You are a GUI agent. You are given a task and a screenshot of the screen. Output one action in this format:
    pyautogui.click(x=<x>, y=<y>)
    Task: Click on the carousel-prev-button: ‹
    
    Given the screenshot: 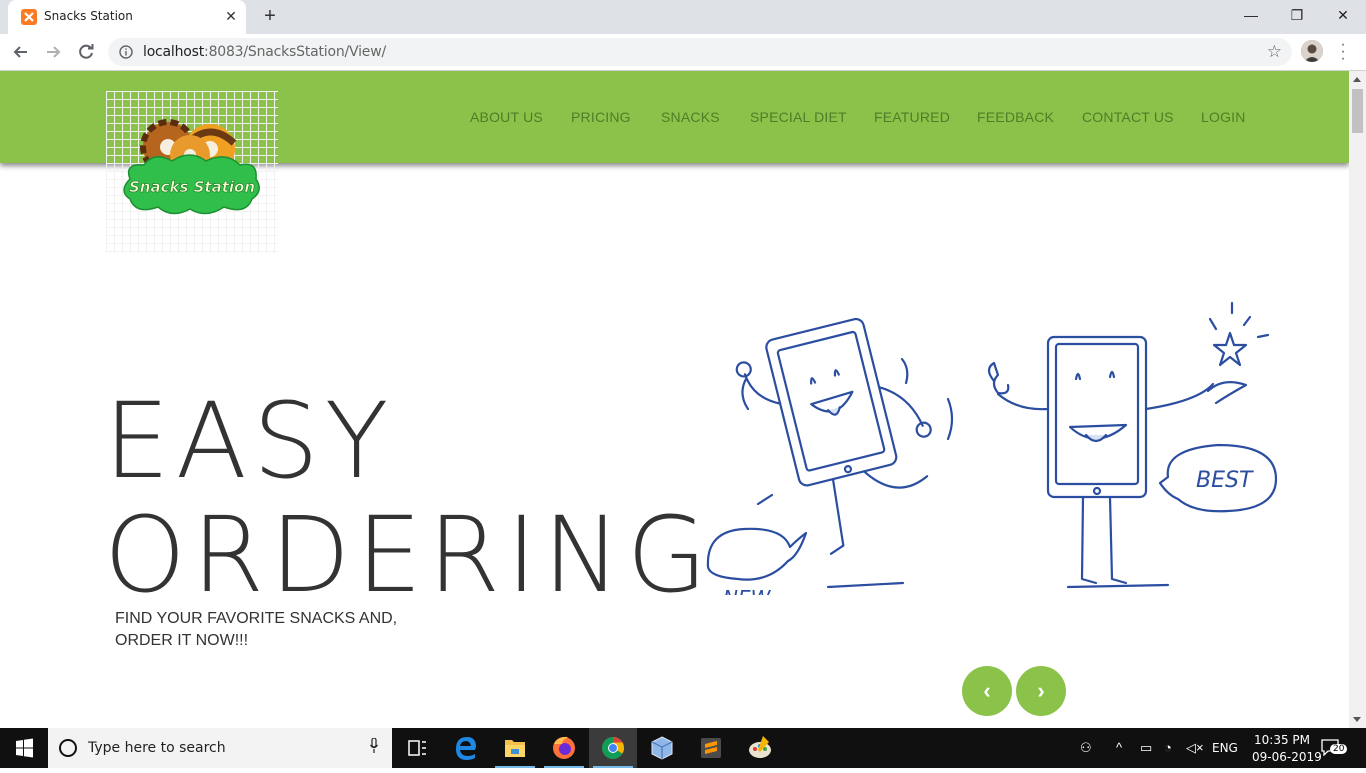 What is the action you would take?
    pyautogui.click(x=987, y=691)
    